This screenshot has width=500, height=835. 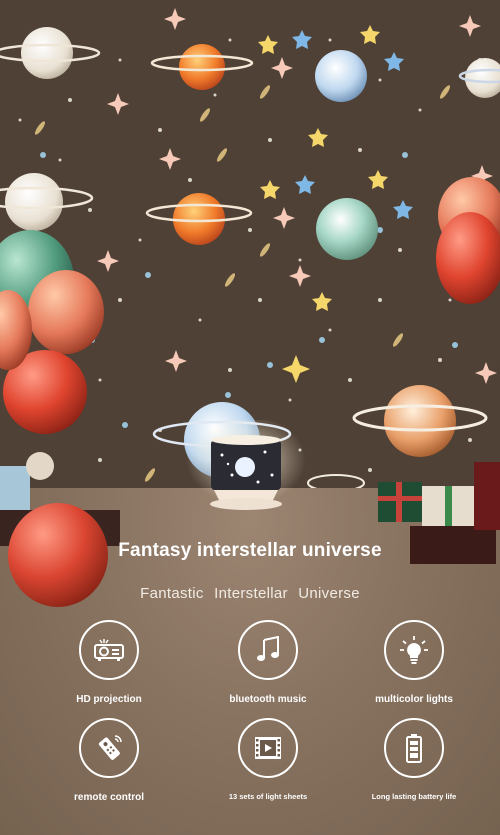 I want to click on balloons-right, so click(x=468, y=240).